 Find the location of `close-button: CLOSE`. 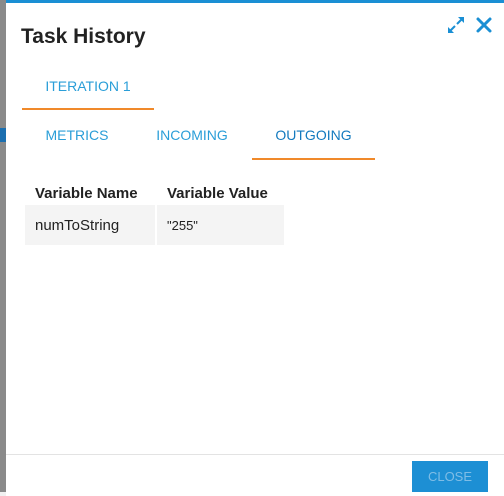

close-button: CLOSE is located at coordinates (450, 476).